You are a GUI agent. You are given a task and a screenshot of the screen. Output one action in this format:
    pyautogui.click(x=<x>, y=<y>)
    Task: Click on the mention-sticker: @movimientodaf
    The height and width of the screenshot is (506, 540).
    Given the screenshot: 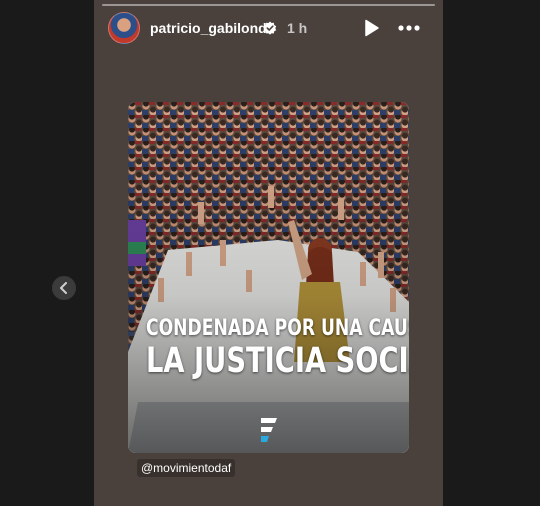 What is the action you would take?
    pyautogui.click(x=186, y=468)
    